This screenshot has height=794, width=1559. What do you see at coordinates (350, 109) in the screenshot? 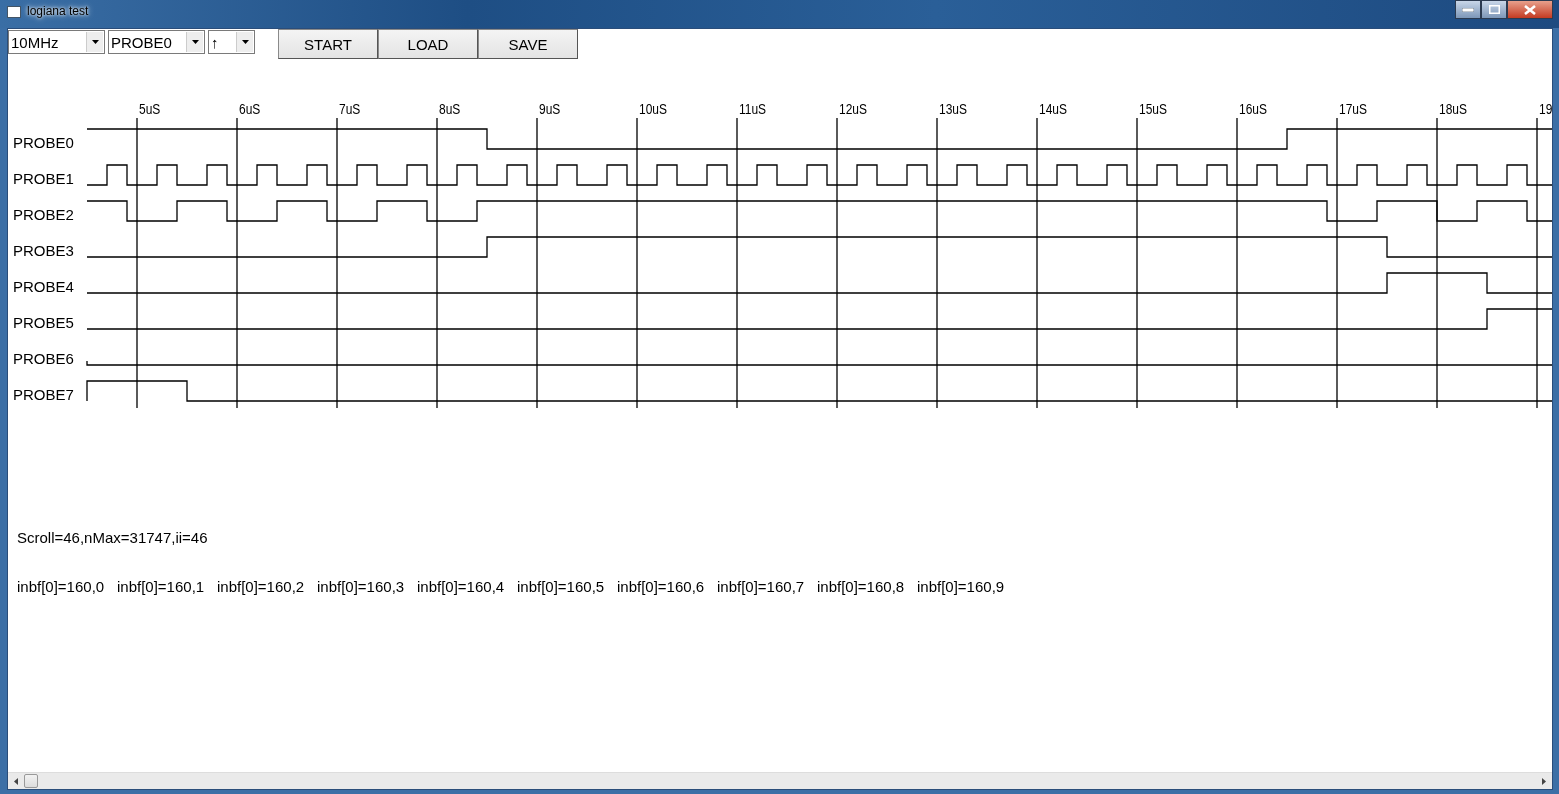
I see `time-tick-label: 7uS` at bounding box center [350, 109].